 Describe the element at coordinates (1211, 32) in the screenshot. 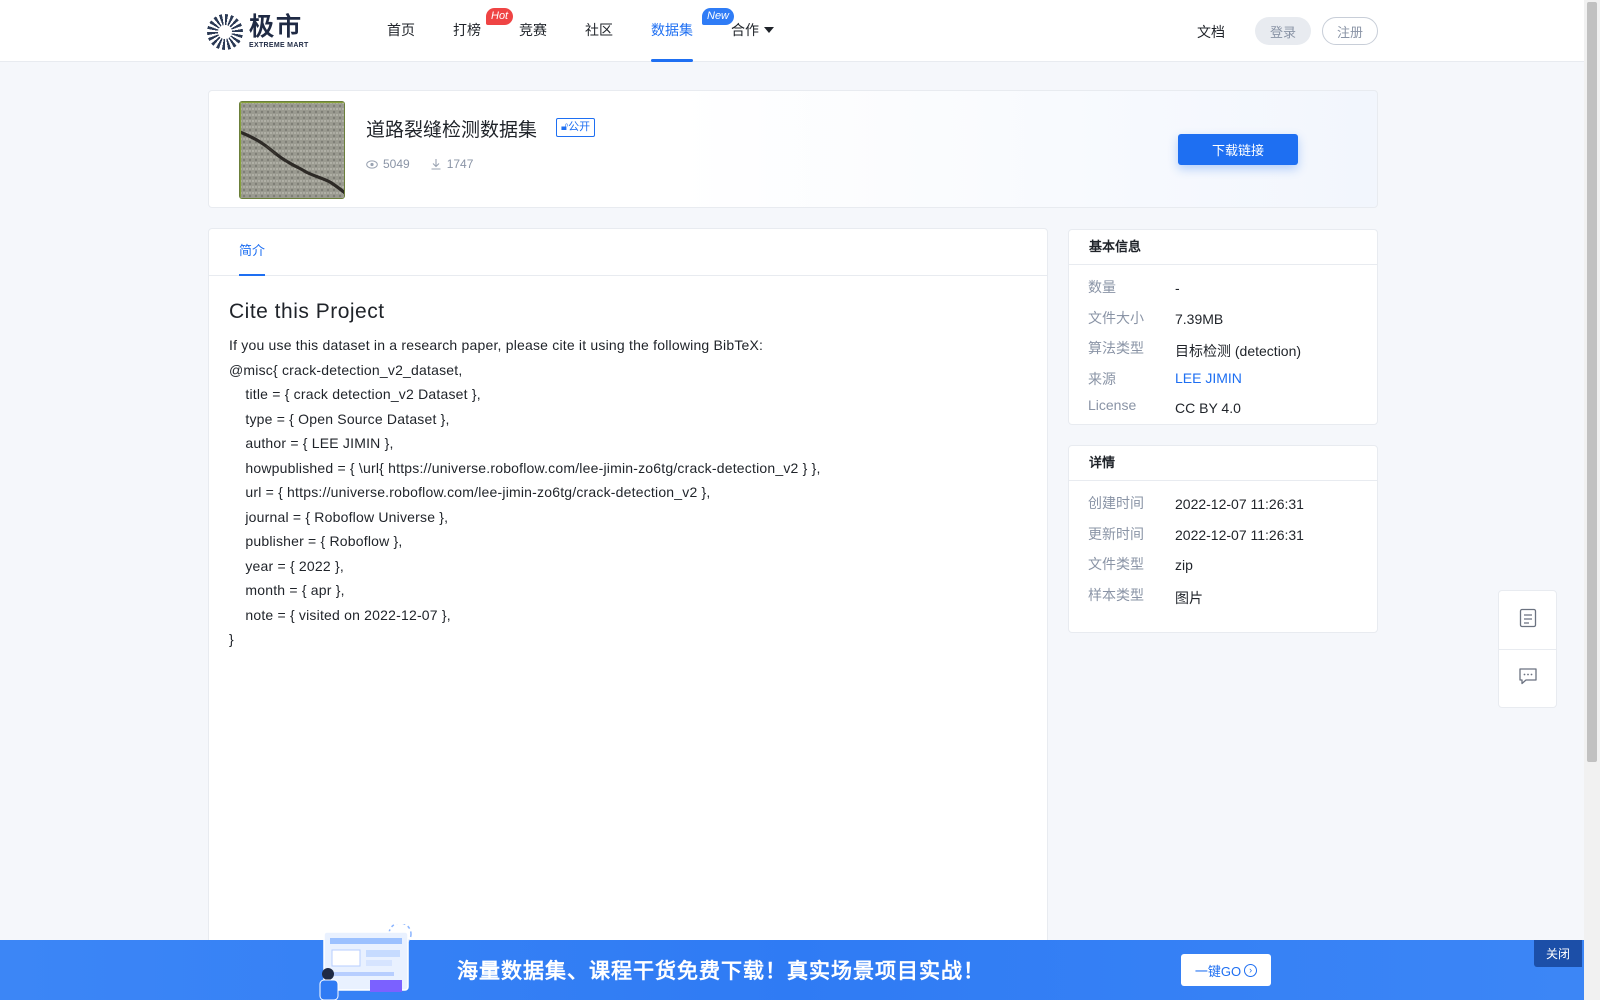

I see `docs-link: 文档` at that location.